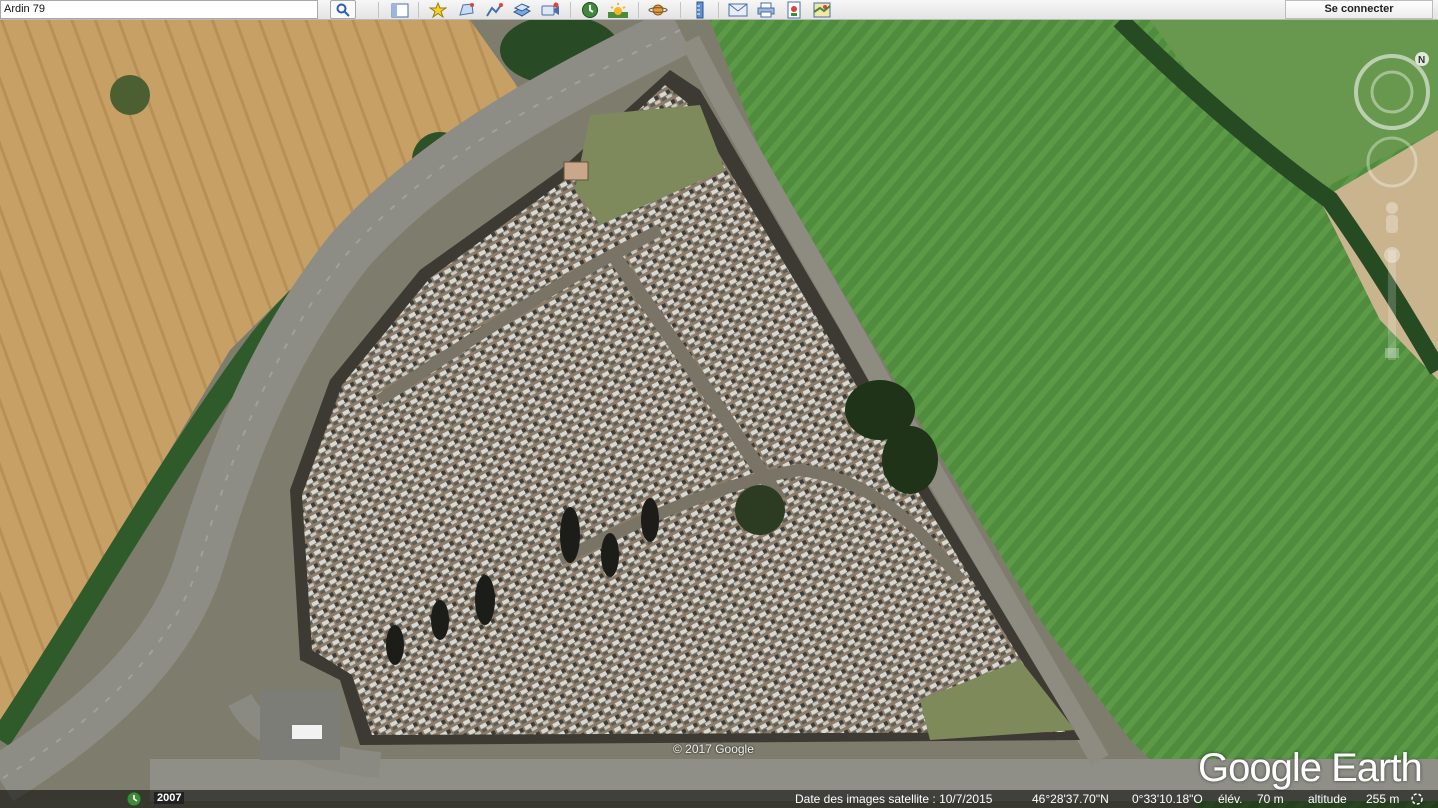 The image size is (1438, 808). What do you see at coordinates (1392, 217) in the screenshot?
I see `street-view-pegman-icon` at bounding box center [1392, 217].